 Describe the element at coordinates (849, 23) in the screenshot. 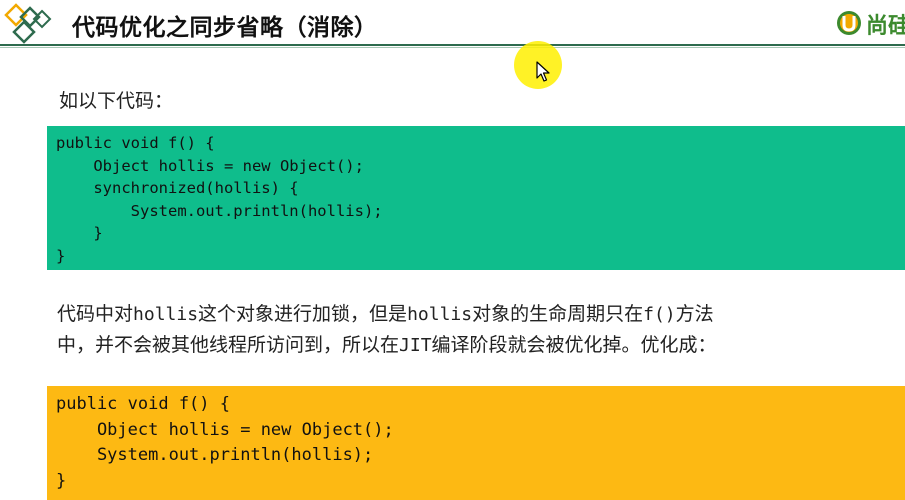

I see `u-brand-icon` at that location.